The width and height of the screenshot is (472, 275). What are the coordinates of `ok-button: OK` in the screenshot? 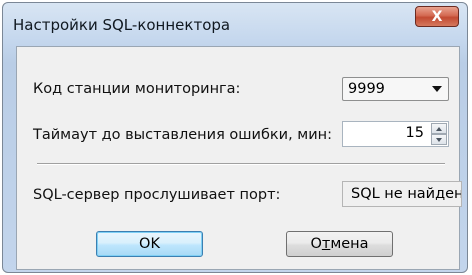 It's located at (149, 244).